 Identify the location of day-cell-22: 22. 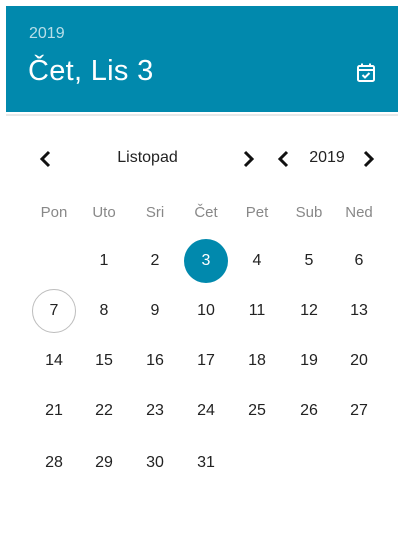
(104, 411).